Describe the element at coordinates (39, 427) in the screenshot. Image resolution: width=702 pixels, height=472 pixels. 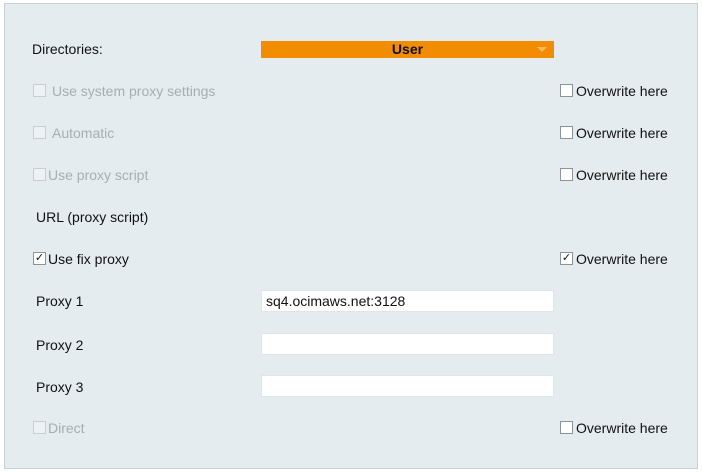
I see `direct-checkbox` at that location.